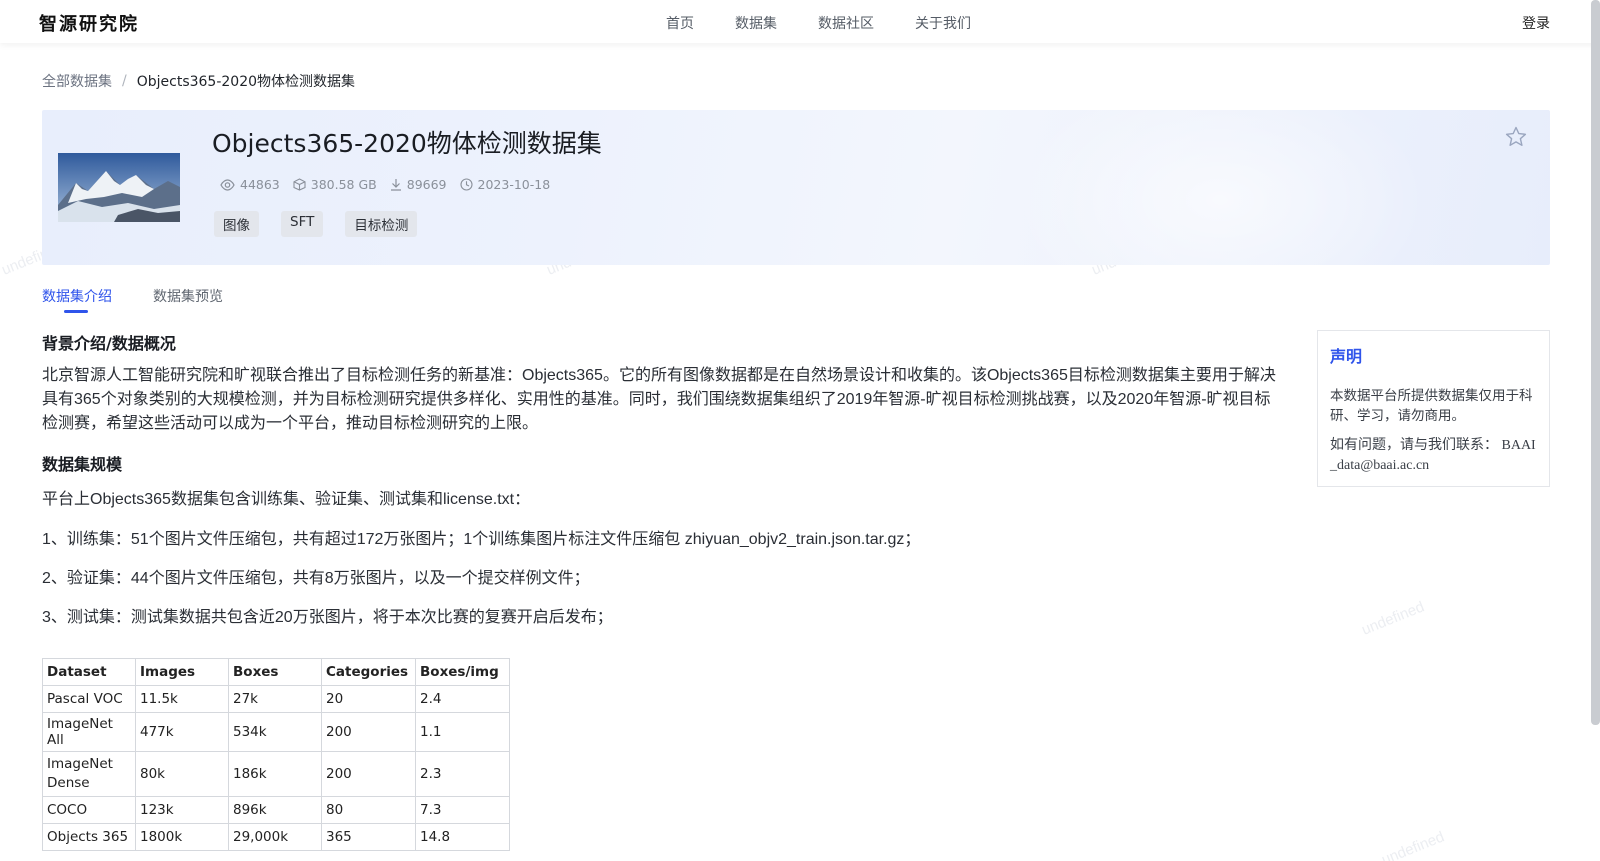 The image size is (1600, 861). I want to click on date-stat: 2023-10-18, so click(505, 184).